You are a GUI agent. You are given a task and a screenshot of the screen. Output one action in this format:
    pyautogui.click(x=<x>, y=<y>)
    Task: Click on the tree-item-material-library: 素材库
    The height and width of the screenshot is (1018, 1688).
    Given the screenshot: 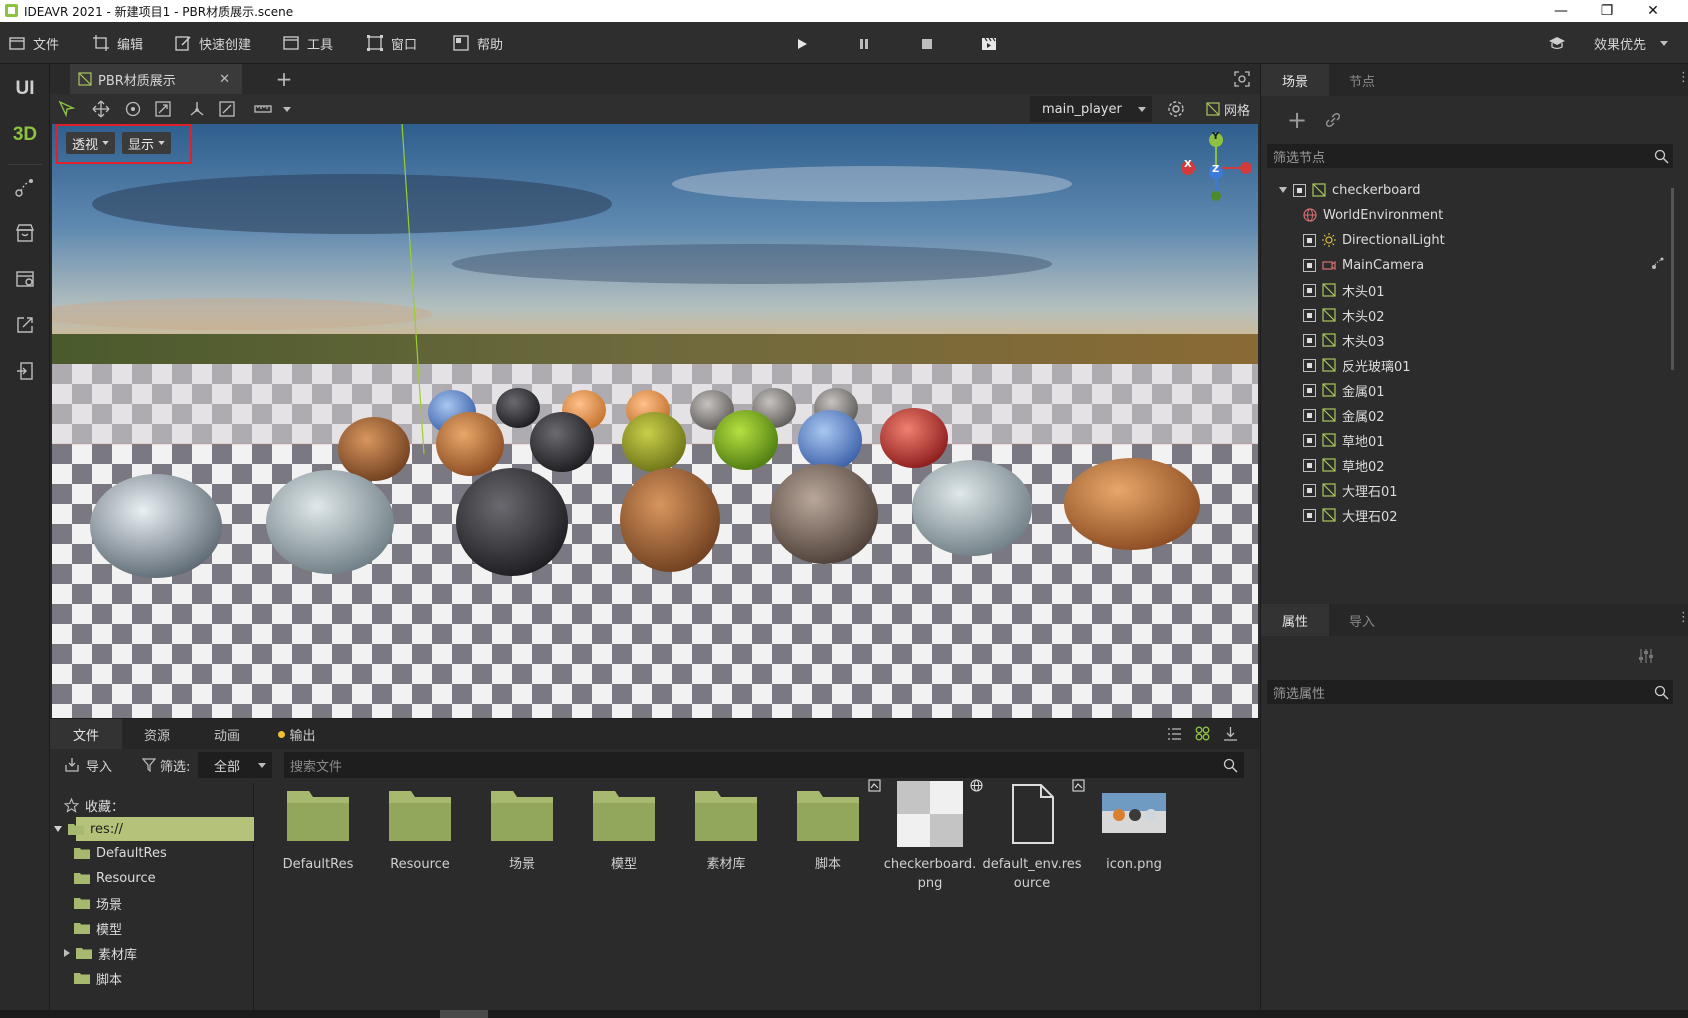 What is the action you would take?
    pyautogui.click(x=100, y=953)
    